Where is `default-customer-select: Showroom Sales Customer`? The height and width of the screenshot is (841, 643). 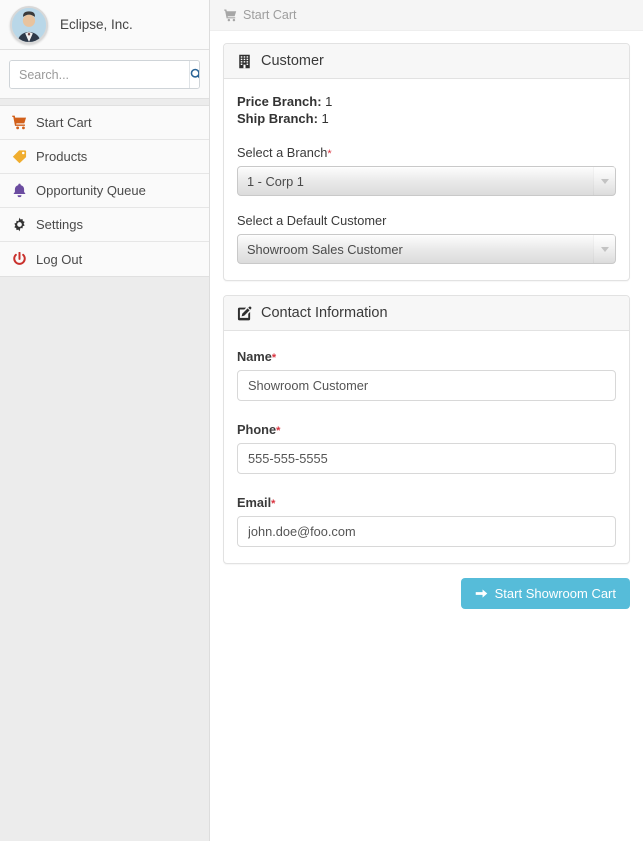
default-customer-select: Showroom Sales Customer is located at coordinates (426, 249).